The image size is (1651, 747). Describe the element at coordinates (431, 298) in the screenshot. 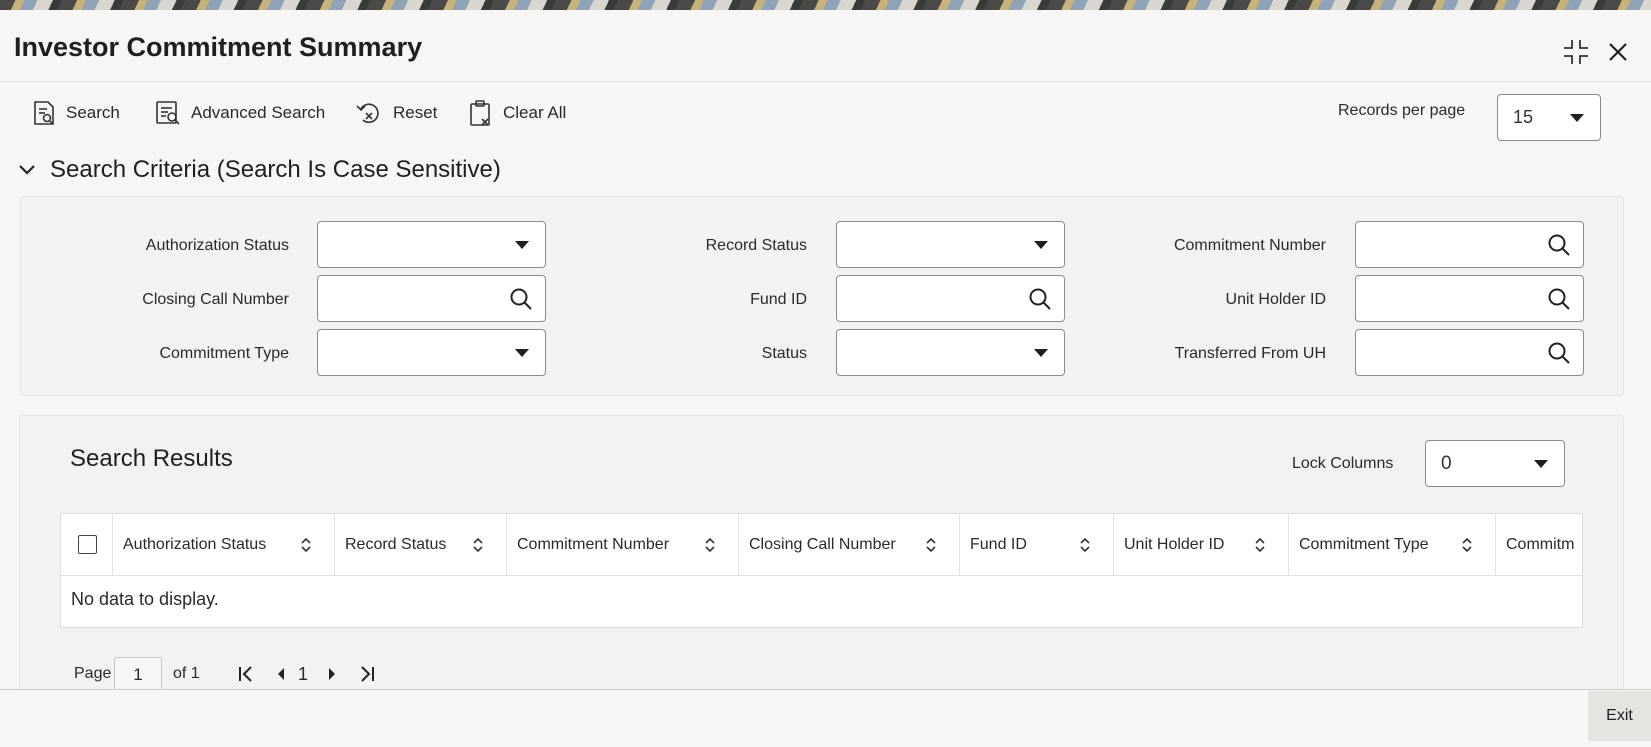

I see `closing-call-number-input` at that location.